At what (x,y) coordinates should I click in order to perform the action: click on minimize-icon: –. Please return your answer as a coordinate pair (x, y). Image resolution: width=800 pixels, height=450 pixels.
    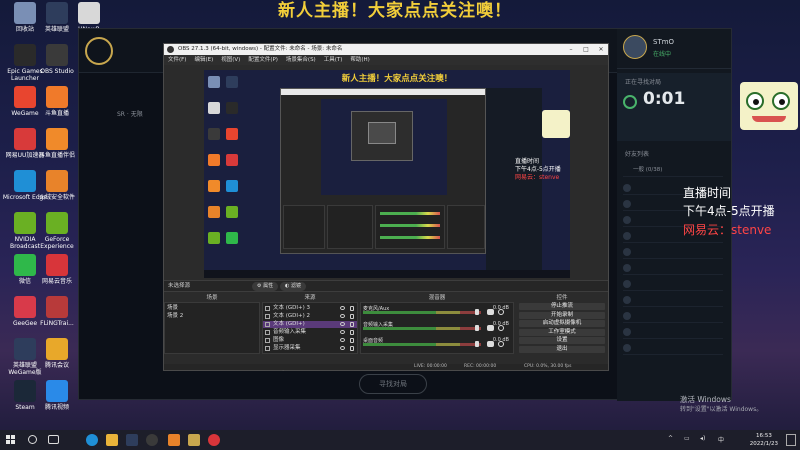
    Looking at the image, I should click on (571, 49).